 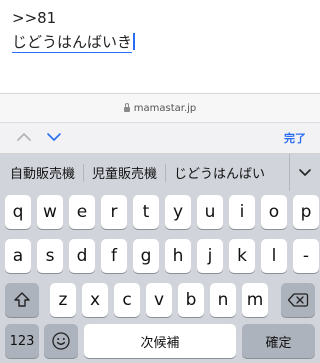 I want to click on key-o: o, so click(x=274, y=212).